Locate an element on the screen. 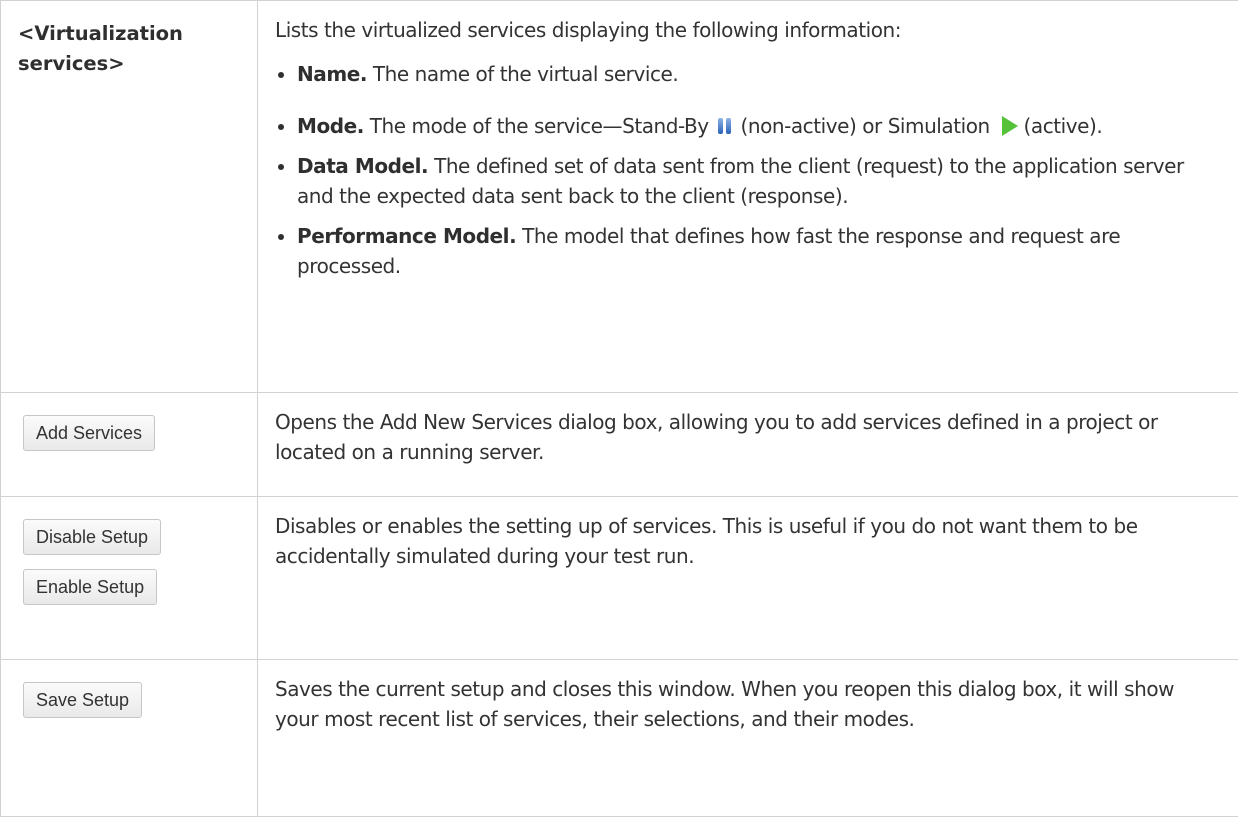  term-description: The mode of the service—Stand-By is located at coordinates (539, 126).